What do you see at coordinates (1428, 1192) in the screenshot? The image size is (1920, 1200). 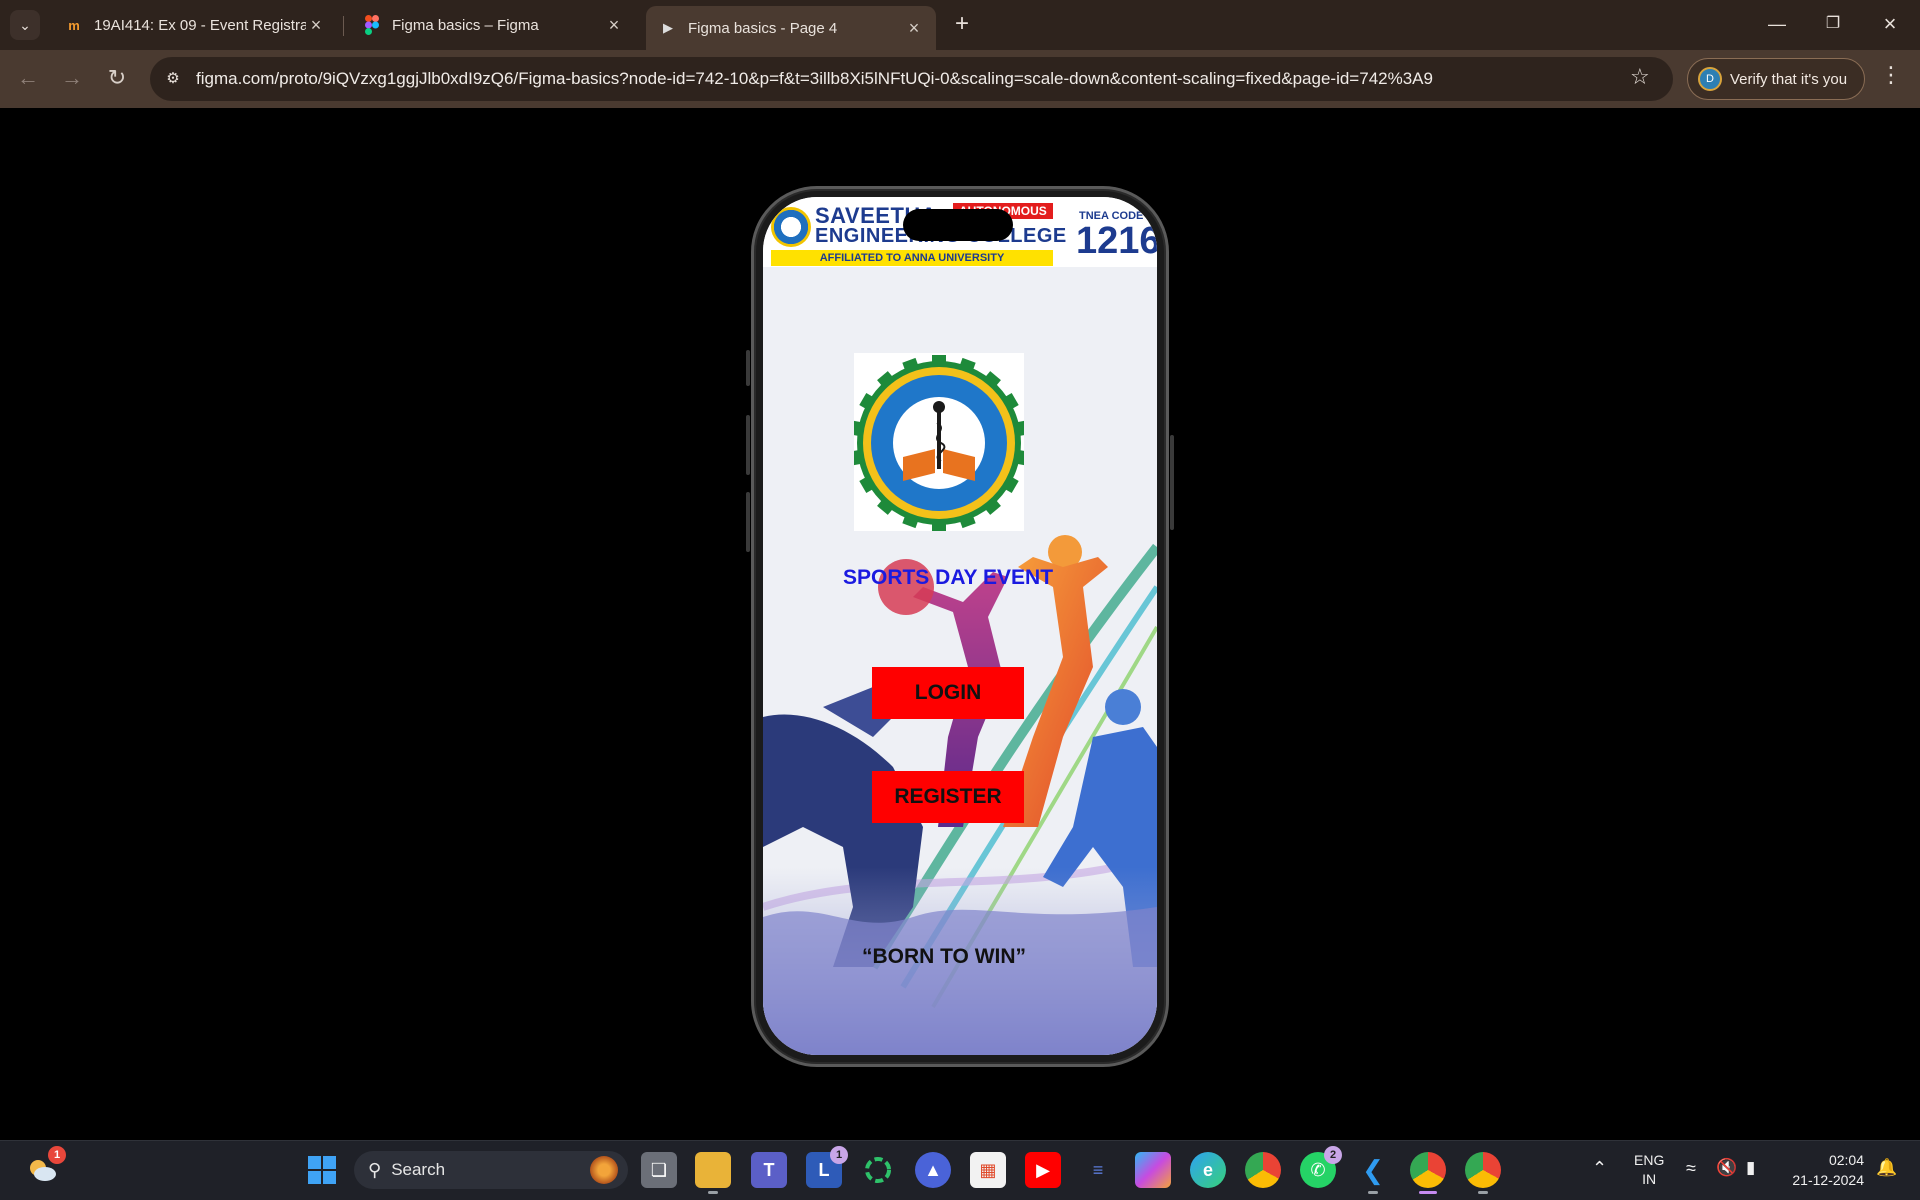 I see `active-window-indicator` at bounding box center [1428, 1192].